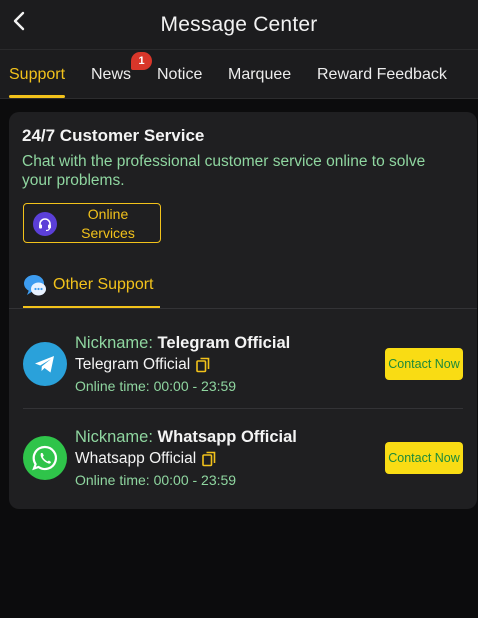  What do you see at coordinates (45, 364) in the screenshot?
I see `telegram-icon` at bounding box center [45, 364].